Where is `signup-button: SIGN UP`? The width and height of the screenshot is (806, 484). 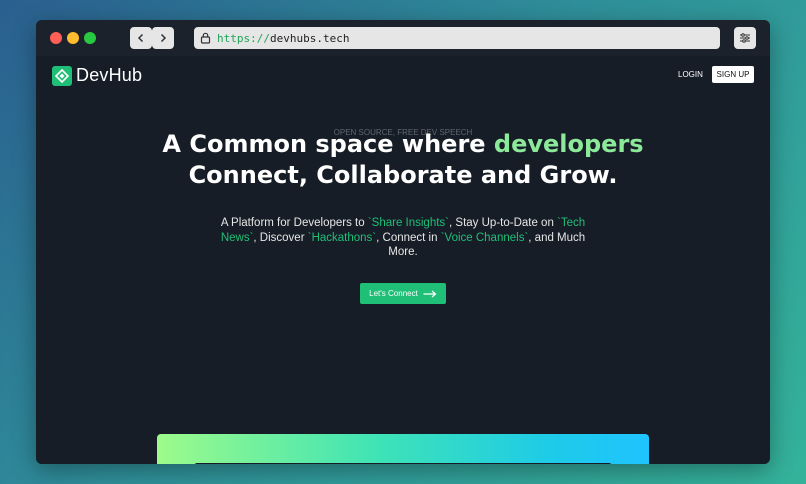
signup-button: SIGN UP is located at coordinates (733, 74).